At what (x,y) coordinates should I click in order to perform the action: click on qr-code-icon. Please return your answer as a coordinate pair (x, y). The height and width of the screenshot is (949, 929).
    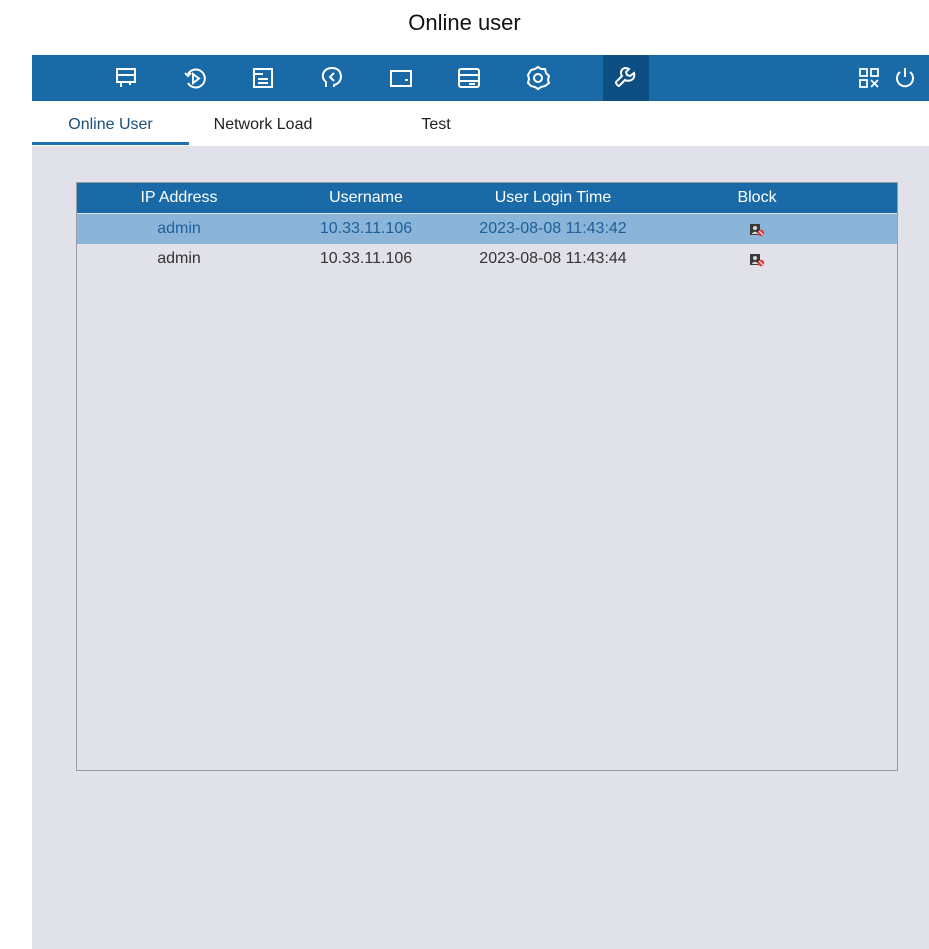
    Looking at the image, I should click on (869, 78).